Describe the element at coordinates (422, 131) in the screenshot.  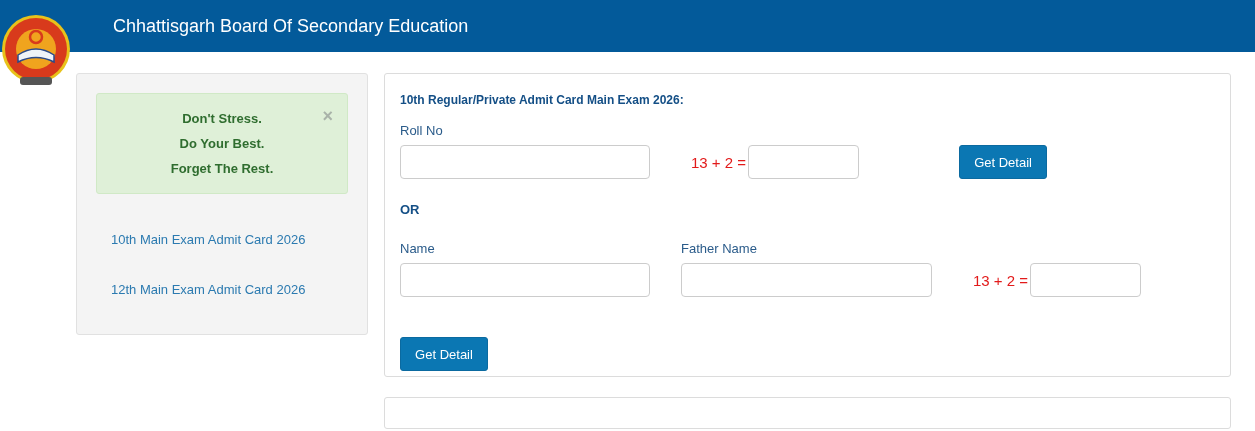
I see `field-label: Roll No` at that location.